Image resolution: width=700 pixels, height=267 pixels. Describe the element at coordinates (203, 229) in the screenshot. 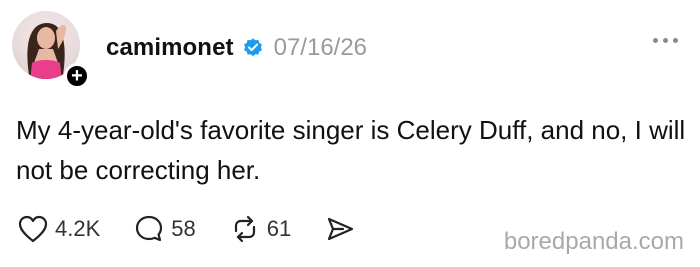

I see `action-bar: 4.2K 58 61` at that location.